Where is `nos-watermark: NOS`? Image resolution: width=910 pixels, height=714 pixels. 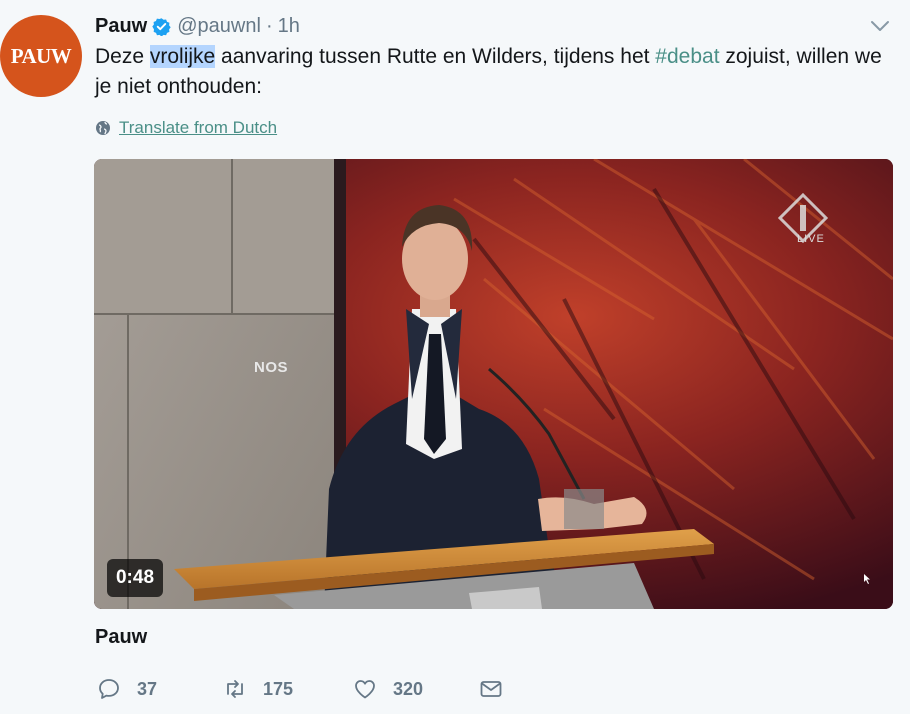
nos-watermark: NOS is located at coordinates (271, 367).